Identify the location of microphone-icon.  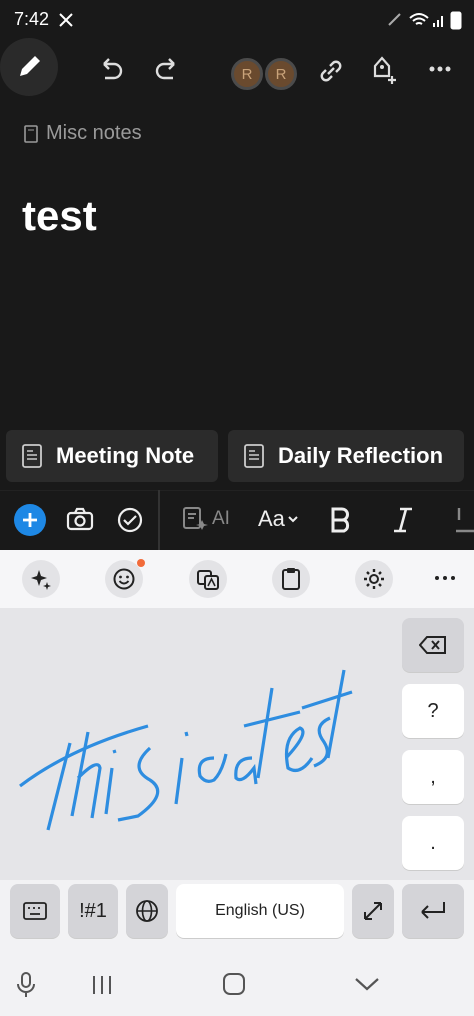
(26, 985).